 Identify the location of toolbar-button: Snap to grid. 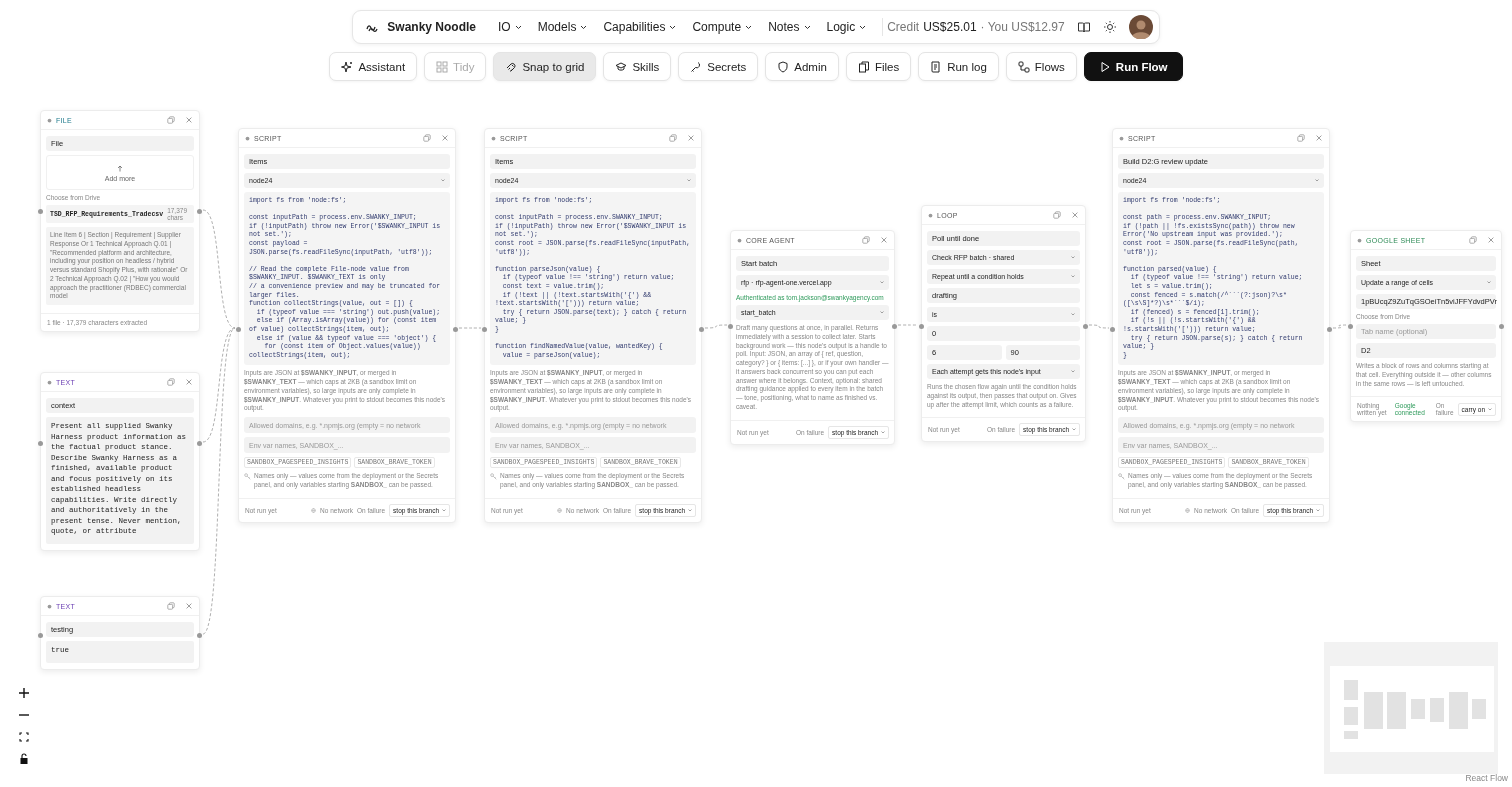
(545, 66).